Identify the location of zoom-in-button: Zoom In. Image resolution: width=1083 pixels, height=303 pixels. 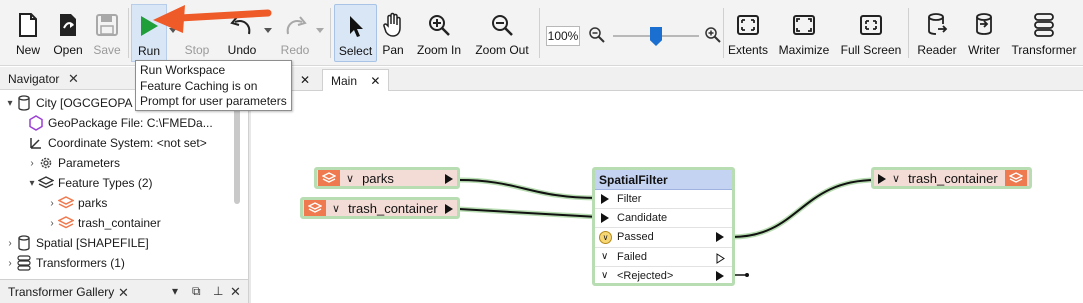
(439, 33).